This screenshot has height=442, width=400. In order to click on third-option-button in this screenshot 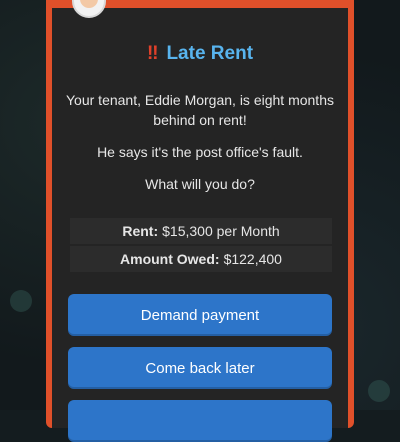, I will do `click(200, 421)`.